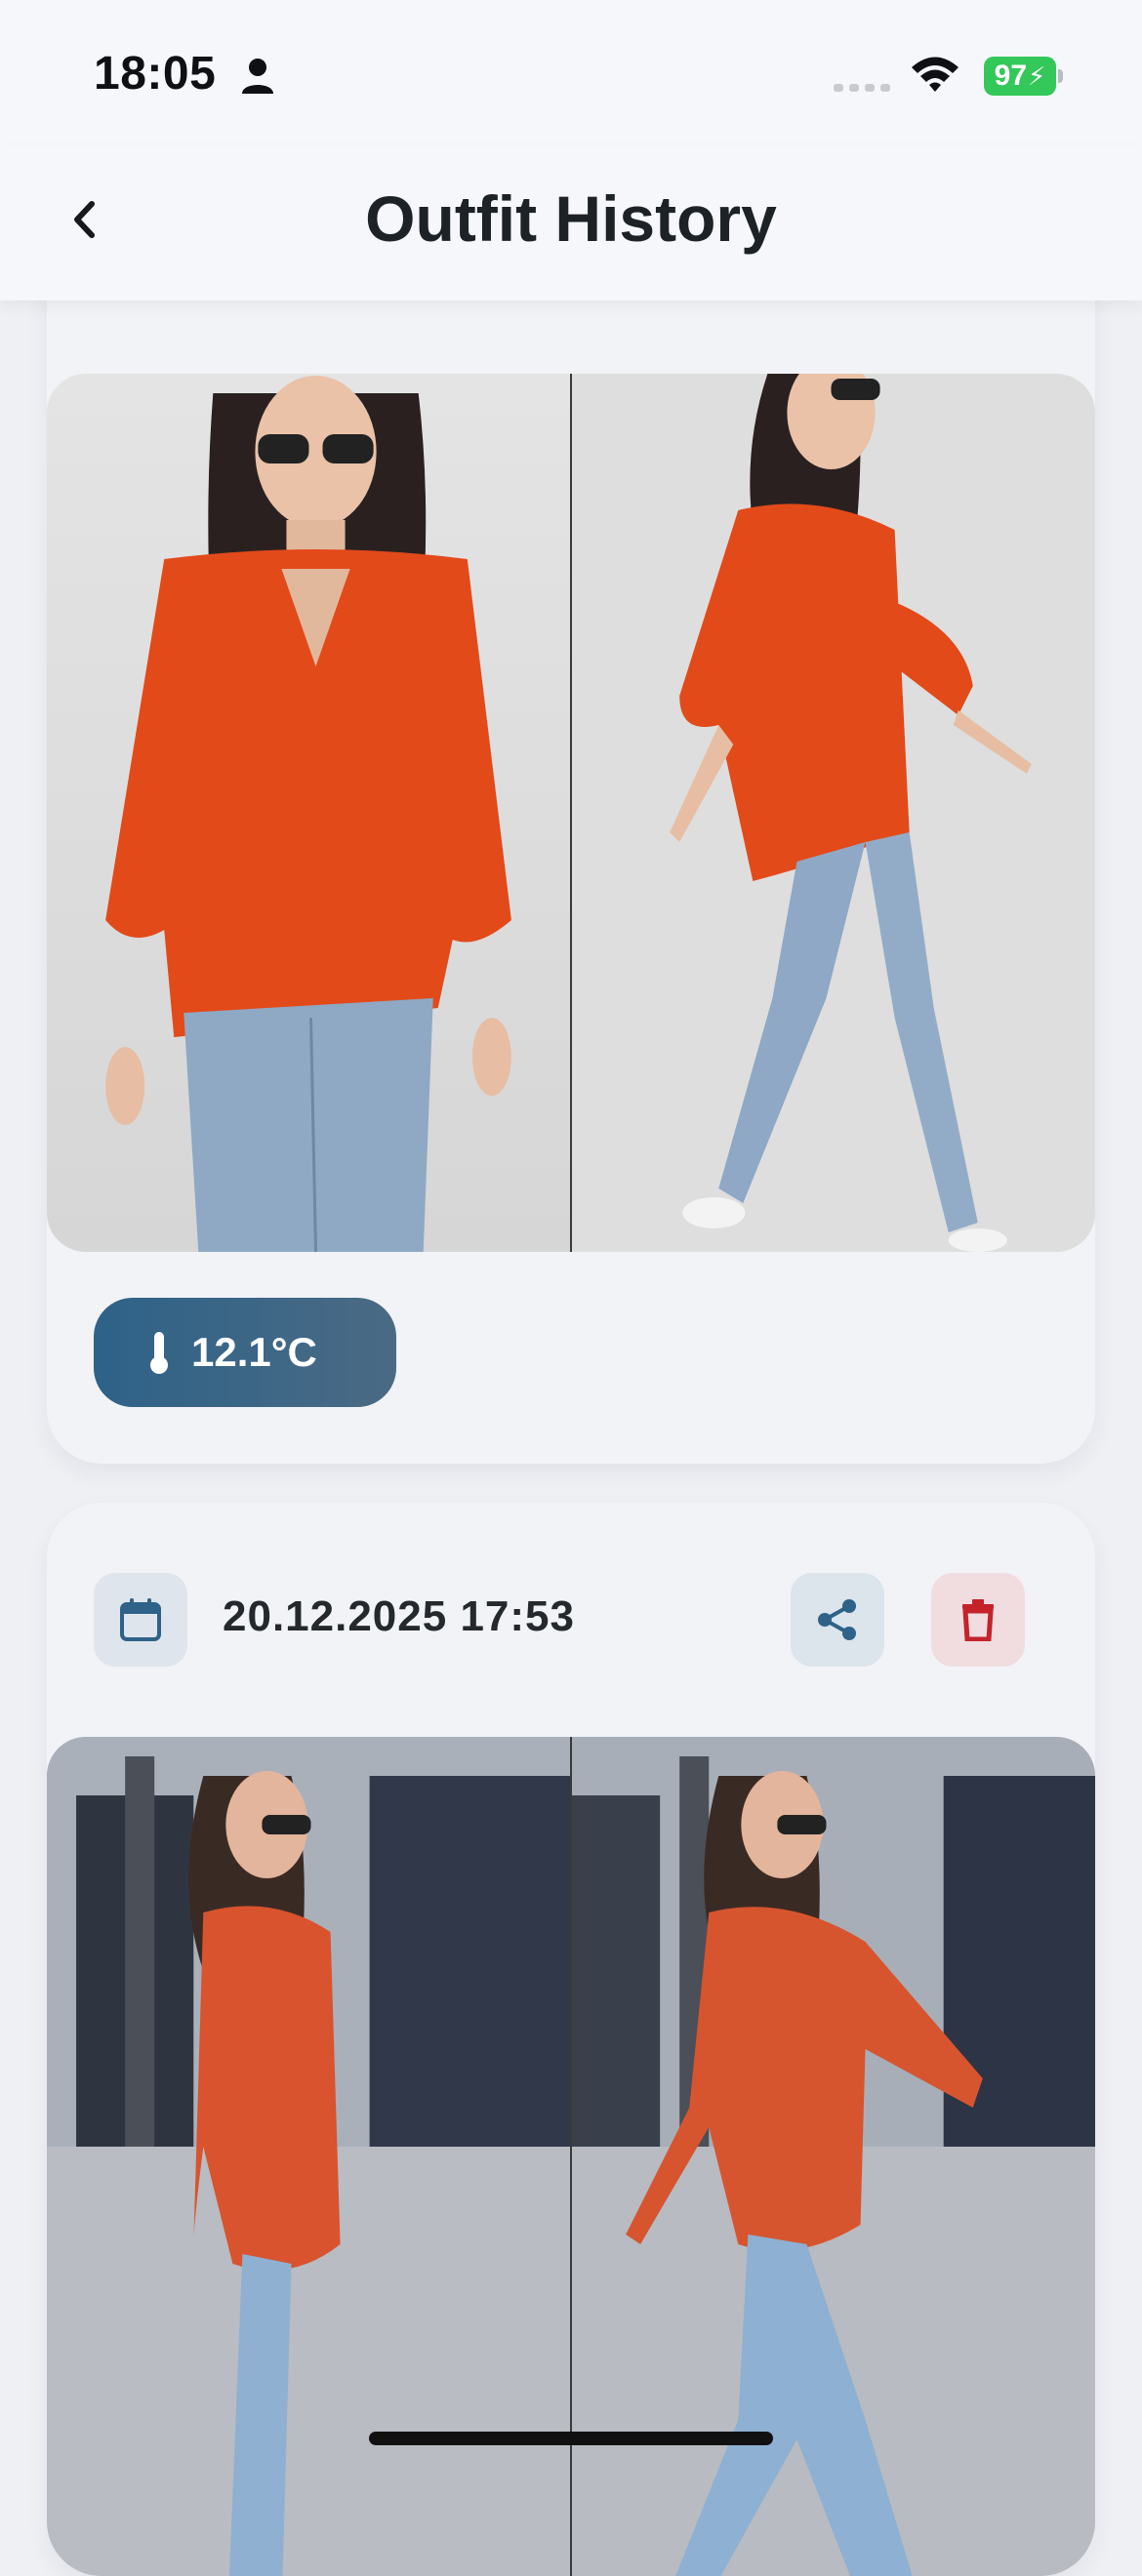  I want to click on wifi-icon, so click(935, 74).